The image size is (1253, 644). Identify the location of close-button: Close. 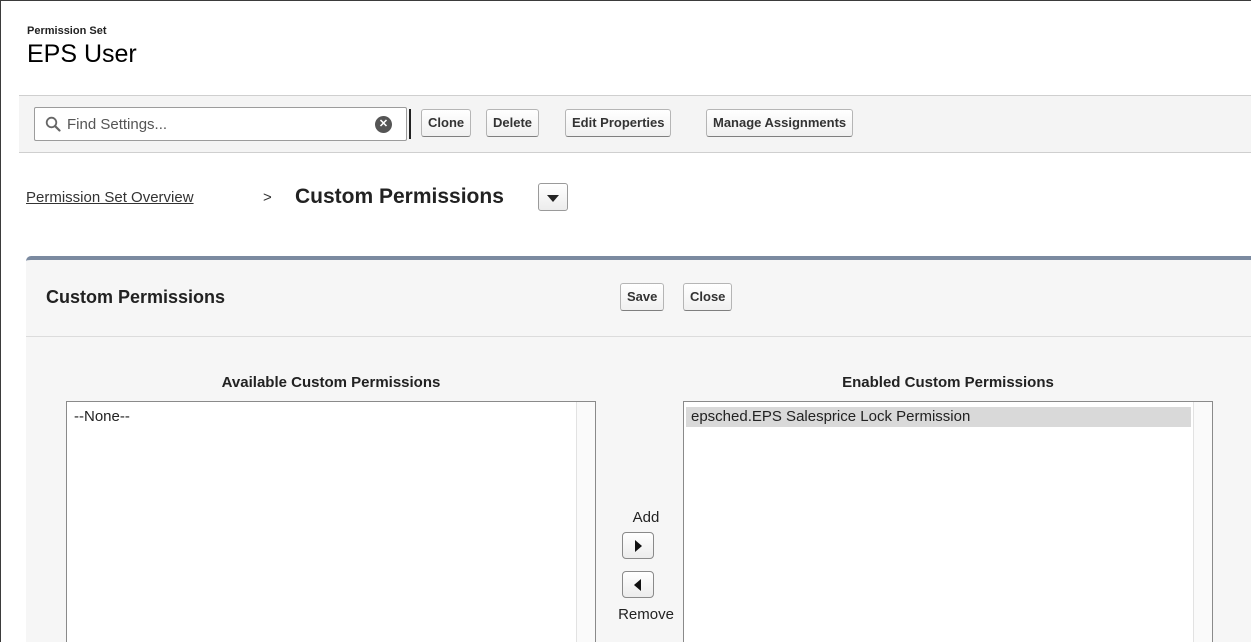
(708, 297).